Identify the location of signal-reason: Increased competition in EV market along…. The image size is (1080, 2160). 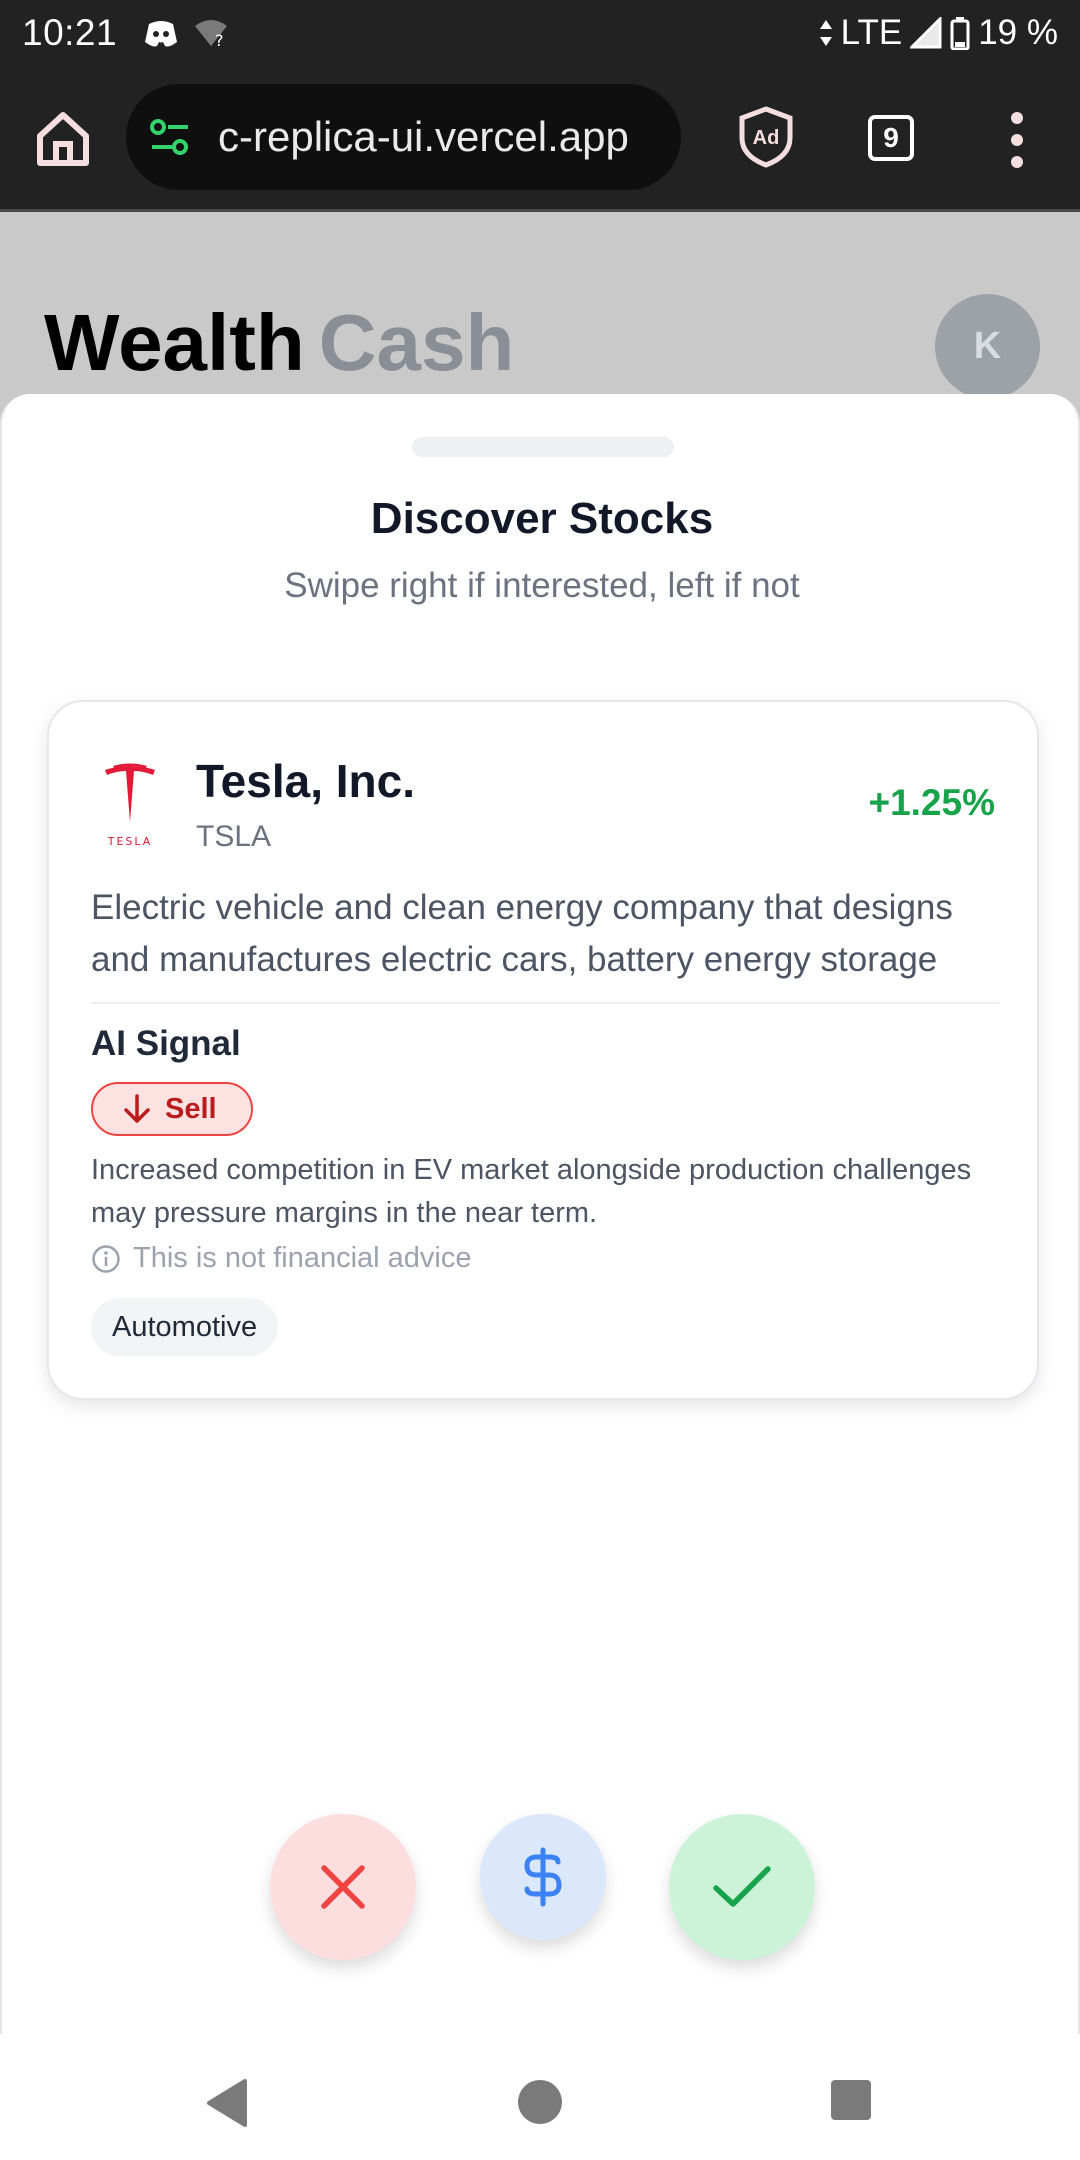
(531, 1191).